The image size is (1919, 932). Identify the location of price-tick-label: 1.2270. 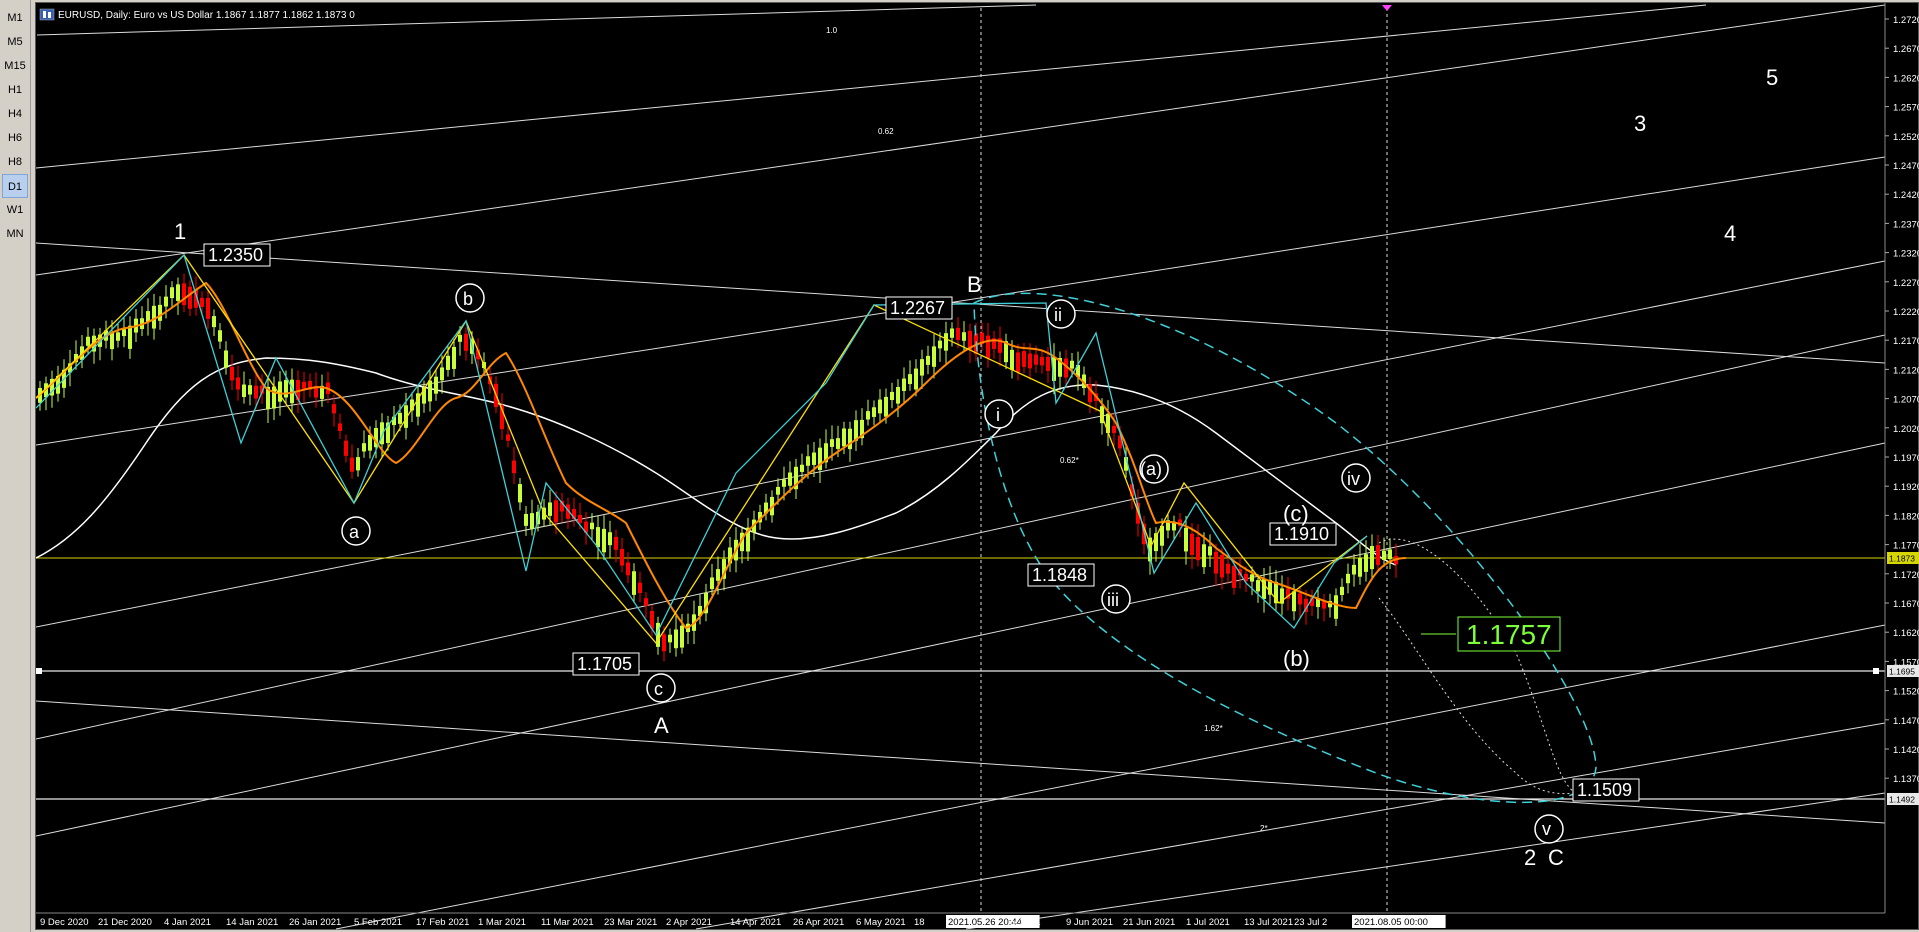
(1906, 283).